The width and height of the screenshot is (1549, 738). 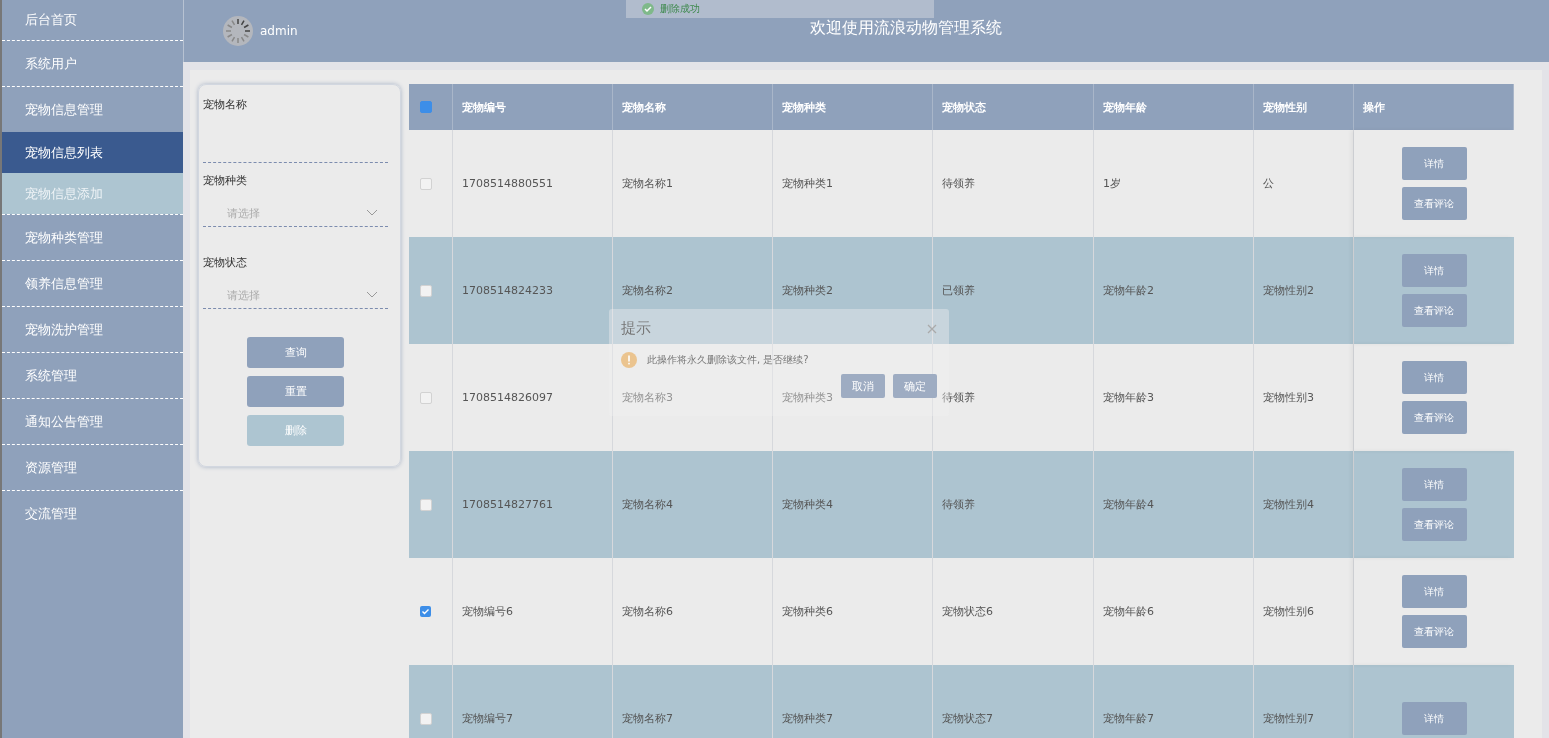 What do you see at coordinates (507, 504) in the screenshot?
I see `table-cell: 1708514827761` at bounding box center [507, 504].